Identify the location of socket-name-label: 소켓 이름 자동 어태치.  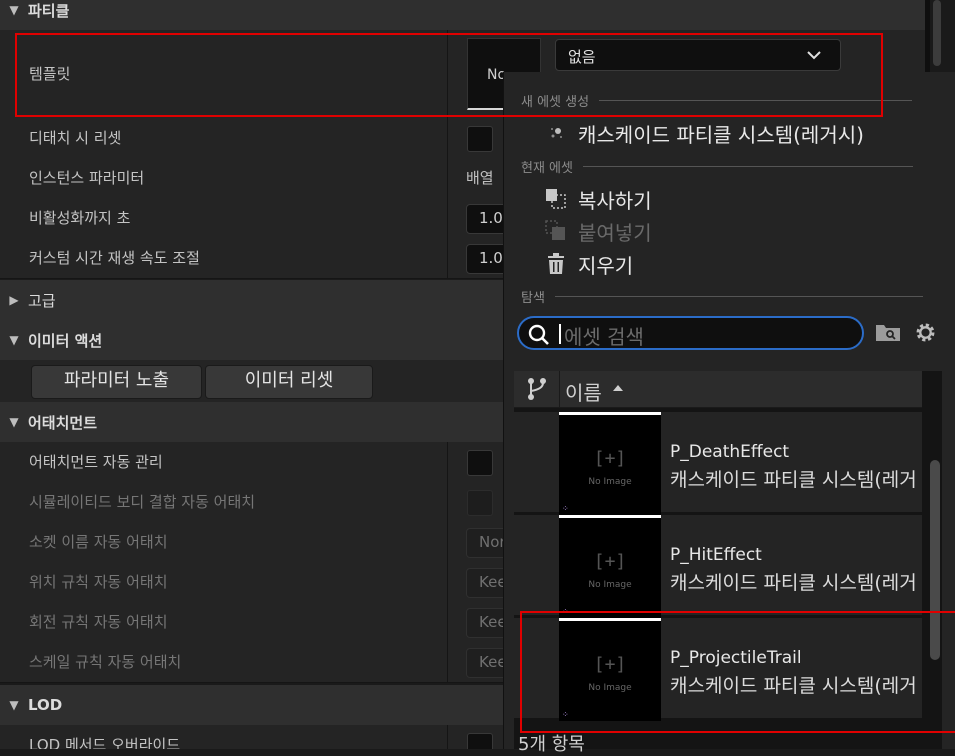
(98, 542).